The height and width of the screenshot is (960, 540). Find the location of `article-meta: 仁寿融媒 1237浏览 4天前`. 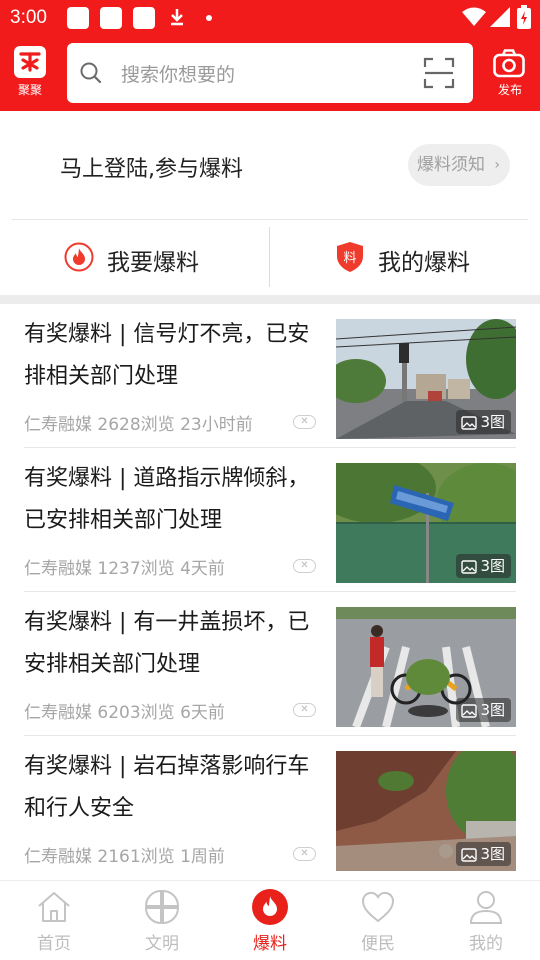

article-meta: 仁寿融媒 1237浏览 4天前 is located at coordinates (124, 566).